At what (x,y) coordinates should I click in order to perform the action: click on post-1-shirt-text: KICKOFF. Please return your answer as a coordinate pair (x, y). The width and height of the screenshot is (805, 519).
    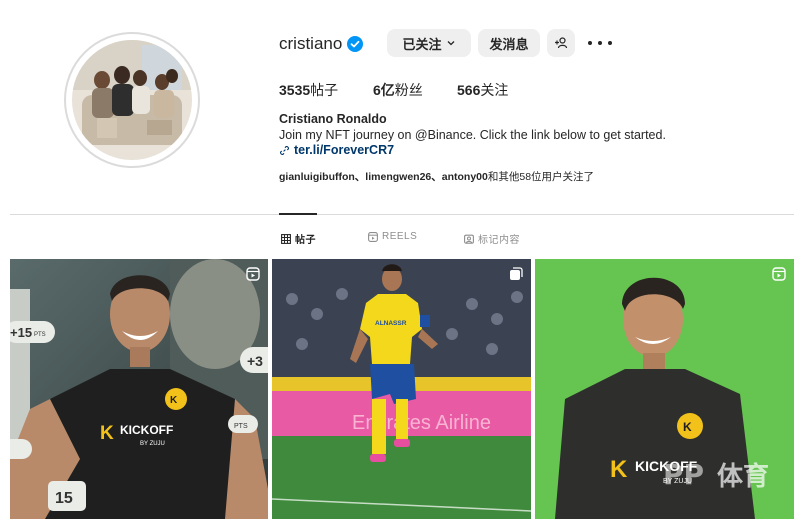
    Looking at the image, I should click on (146, 430).